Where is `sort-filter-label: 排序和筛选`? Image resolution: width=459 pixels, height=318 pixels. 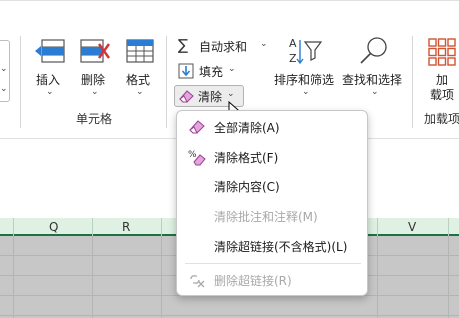 sort-filter-label: 排序和筛选 is located at coordinates (304, 80).